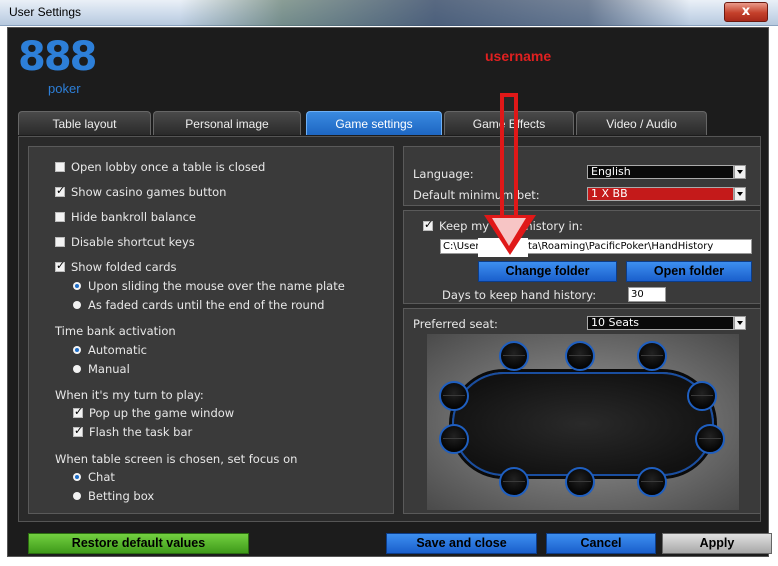  Describe the element at coordinates (101, 369) in the screenshot. I see `time-bank-manual: Manual` at that location.